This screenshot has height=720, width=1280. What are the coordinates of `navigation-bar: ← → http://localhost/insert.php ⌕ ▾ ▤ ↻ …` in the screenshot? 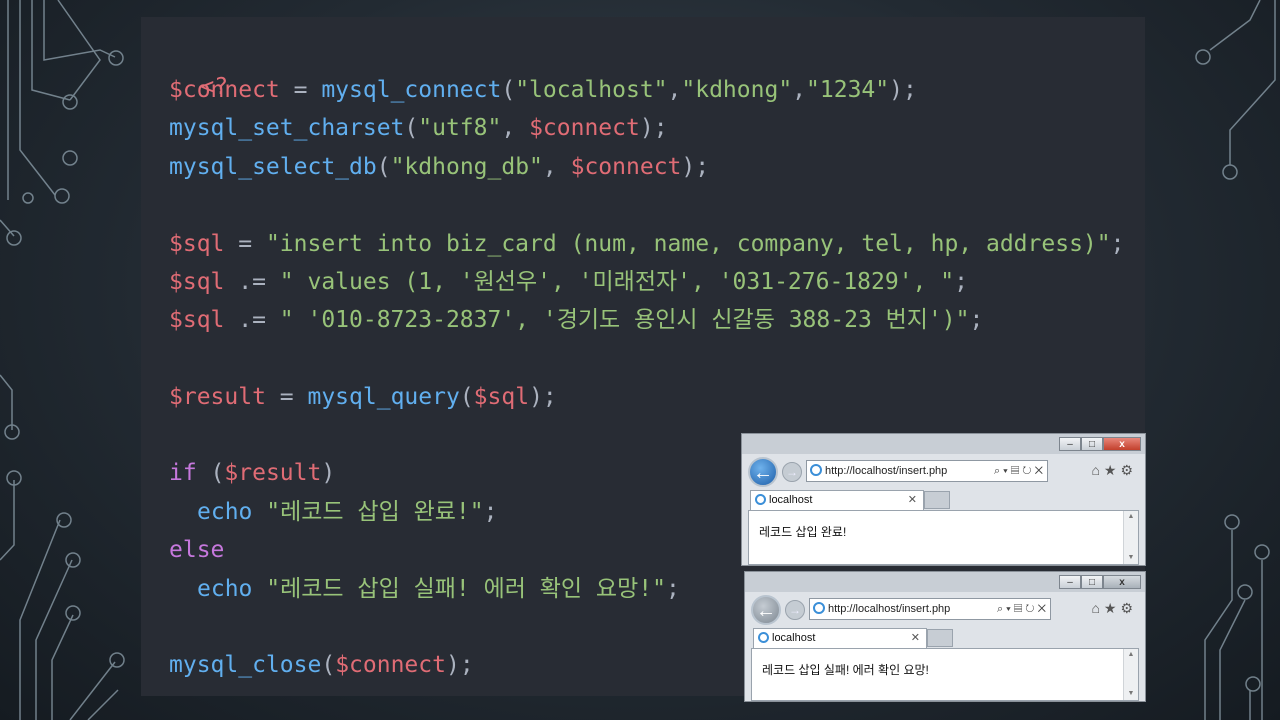 It's located at (945, 610).